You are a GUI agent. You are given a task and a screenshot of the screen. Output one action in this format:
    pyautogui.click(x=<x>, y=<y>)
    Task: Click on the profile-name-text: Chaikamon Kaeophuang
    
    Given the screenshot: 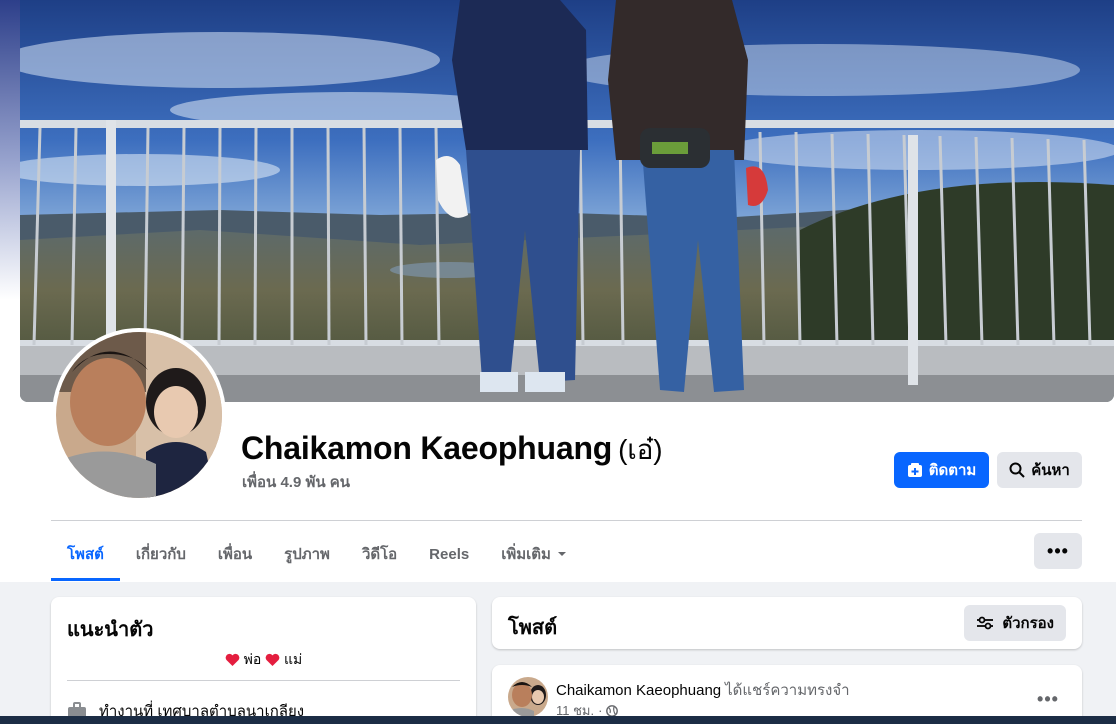 What is the action you would take?
    pyautogui.click(x=427, y=448)
    